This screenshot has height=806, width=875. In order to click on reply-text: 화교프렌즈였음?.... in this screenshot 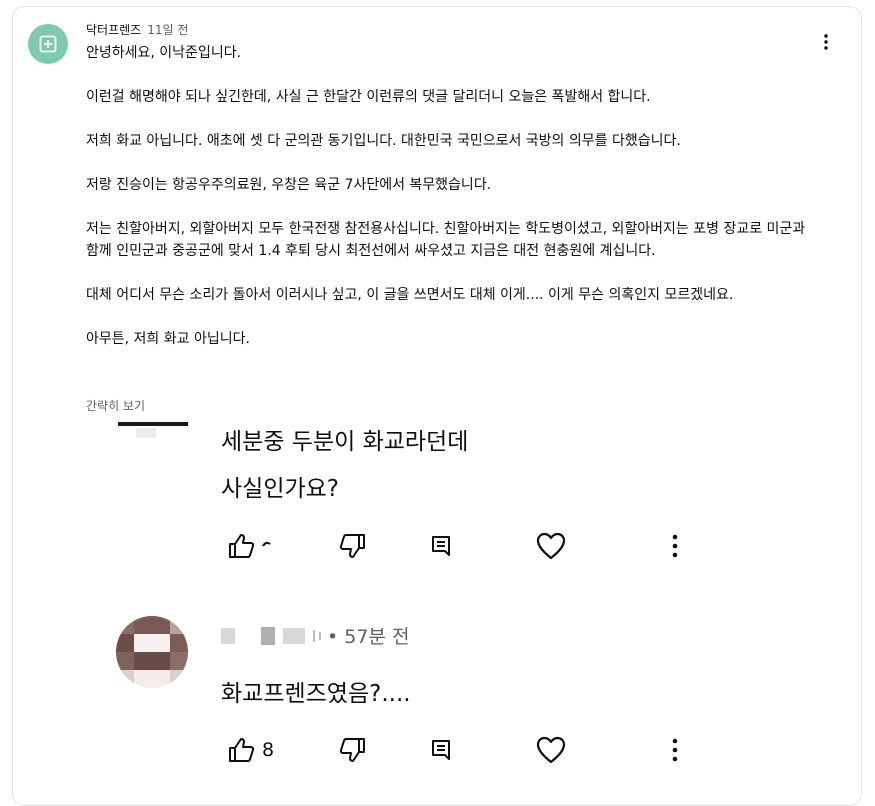, I will do `click(316, 694)`.